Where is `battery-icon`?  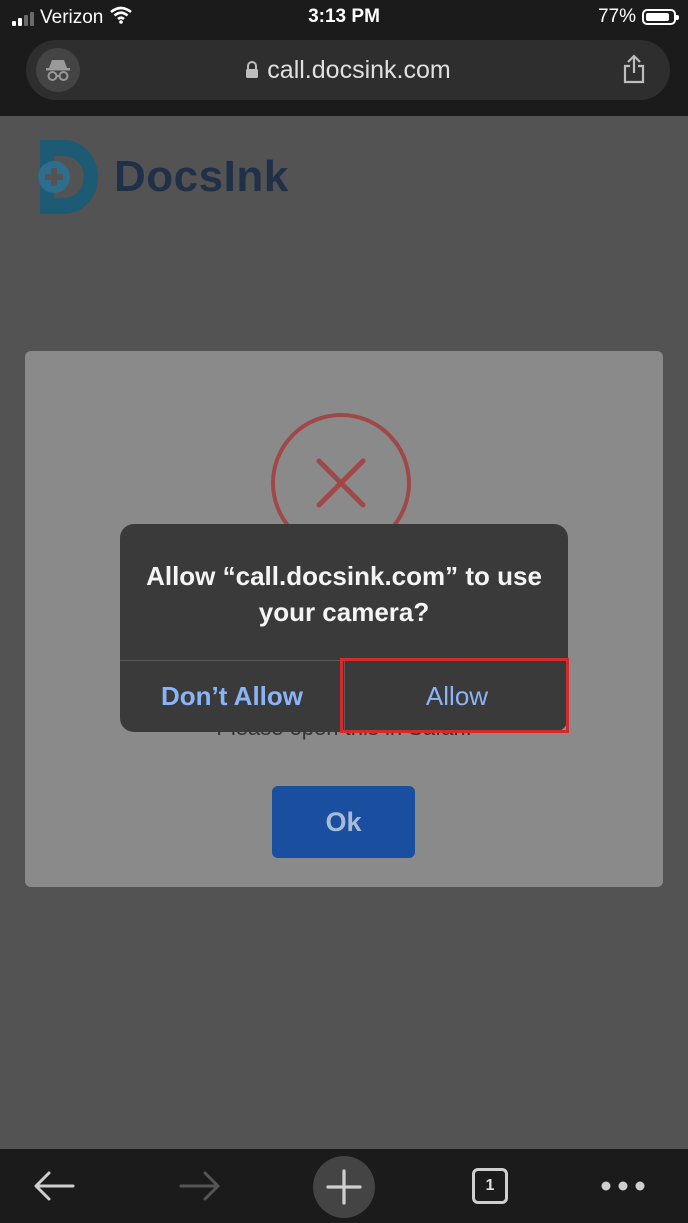
battery-icon is located at coordinates (660, 17).